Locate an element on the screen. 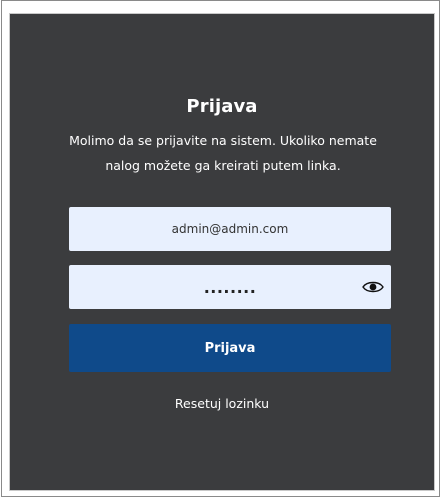  password-field is located at coordinates (230, 287).